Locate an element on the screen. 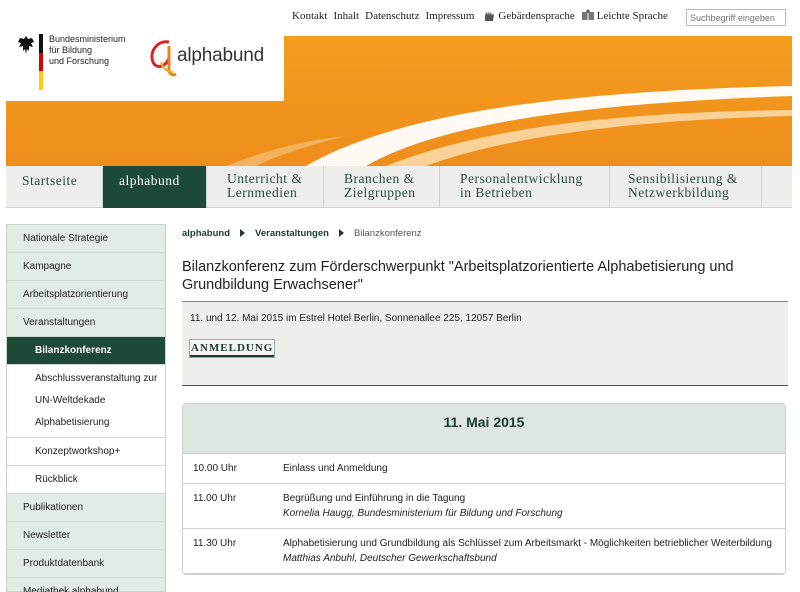 The height and width of the screenshot is (592, 800). nav-tab-label-line2: in Betrieben is located at coordinates (496, 192).